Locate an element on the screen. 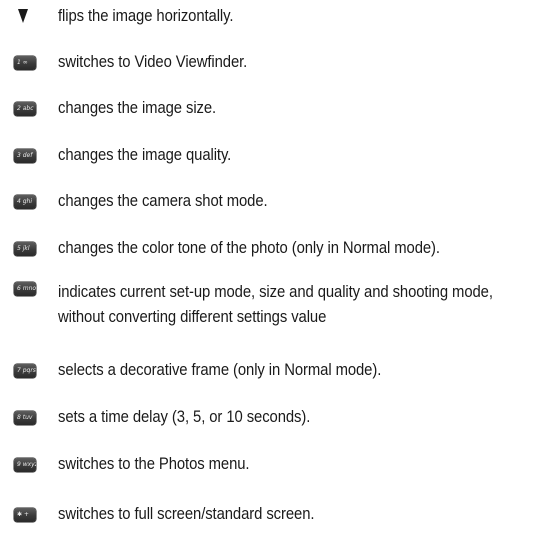  item-description: flips the image horizontally. is located at coordinates (146, 16).